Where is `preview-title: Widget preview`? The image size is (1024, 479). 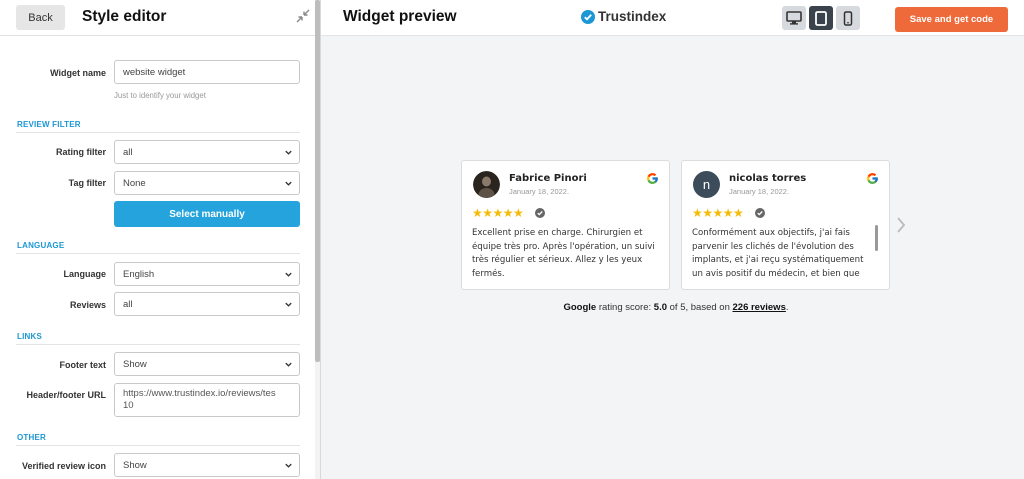 preview-title: Widget preview is located at coordinates (400, 16).